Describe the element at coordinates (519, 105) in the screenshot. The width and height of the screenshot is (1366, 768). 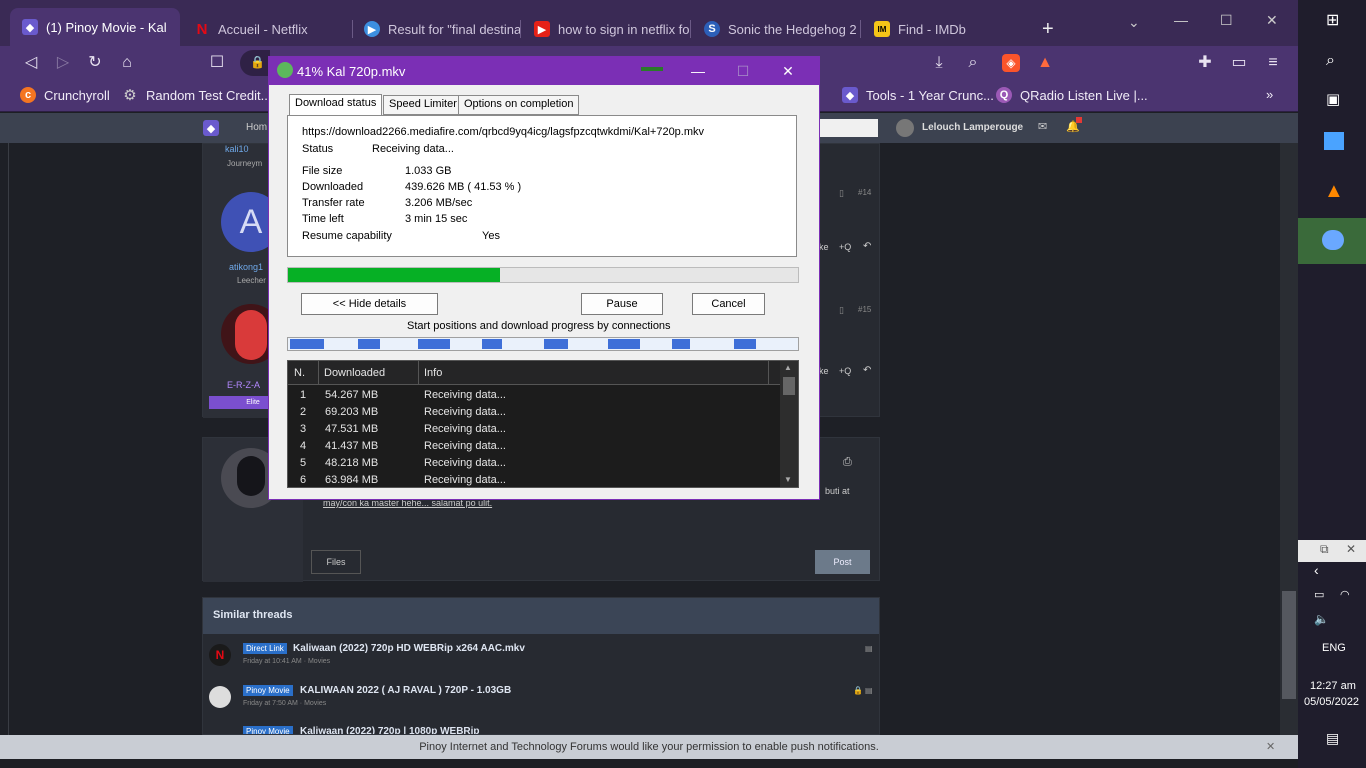
I see `tab-options-completion: Options on completion` at that location.